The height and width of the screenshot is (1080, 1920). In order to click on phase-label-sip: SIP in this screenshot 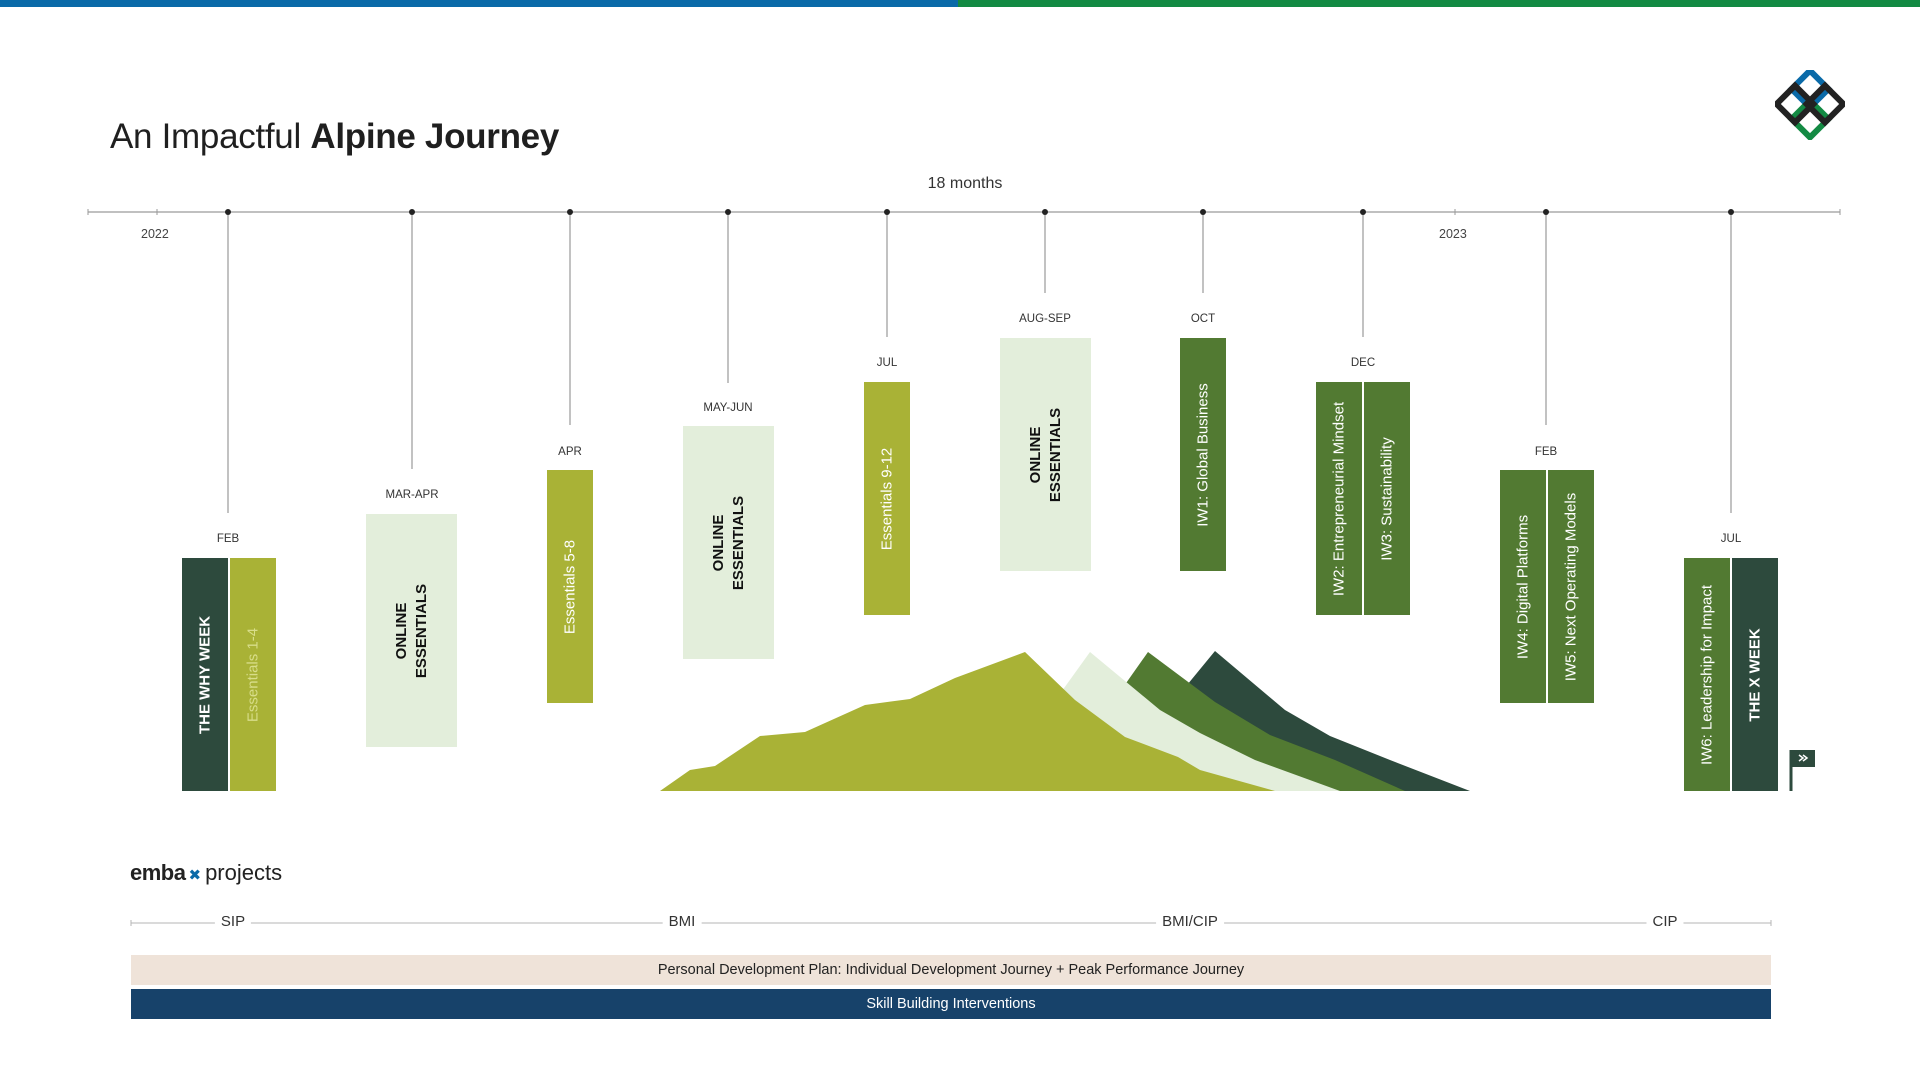, I will do `click(233, 921)`.